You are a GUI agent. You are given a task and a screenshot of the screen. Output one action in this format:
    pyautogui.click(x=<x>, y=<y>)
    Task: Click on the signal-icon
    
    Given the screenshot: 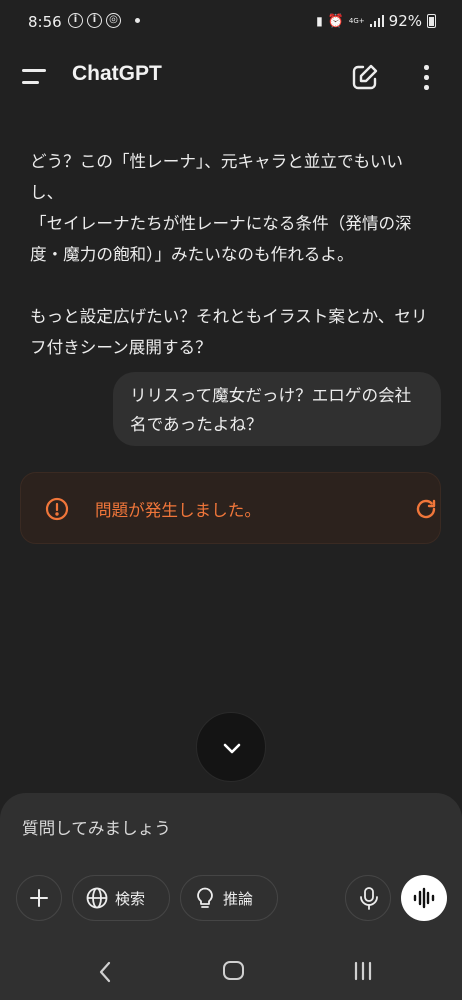 What is the action you would take?
    pyautogui.click(x=376, y=21)
    